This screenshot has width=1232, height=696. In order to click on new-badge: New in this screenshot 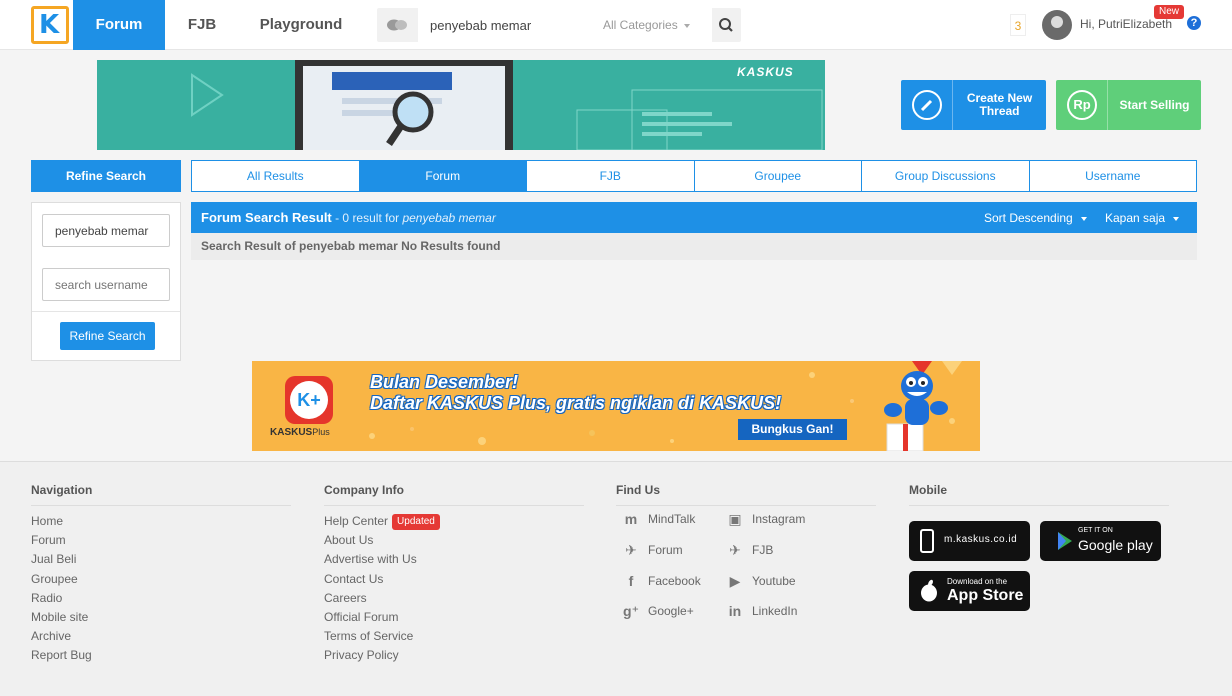, I will do `click(1169, 12)`.